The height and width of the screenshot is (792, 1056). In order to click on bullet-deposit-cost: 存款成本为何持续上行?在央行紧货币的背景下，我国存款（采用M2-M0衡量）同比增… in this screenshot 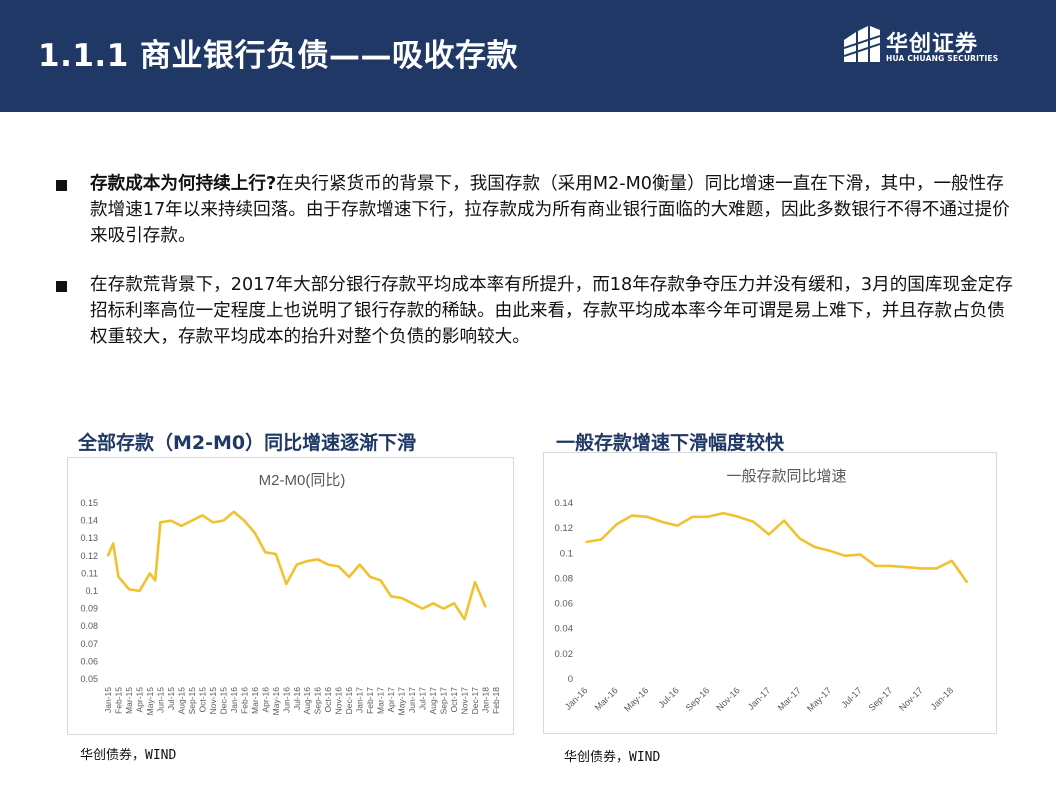, I will do `click(536, 210)`.